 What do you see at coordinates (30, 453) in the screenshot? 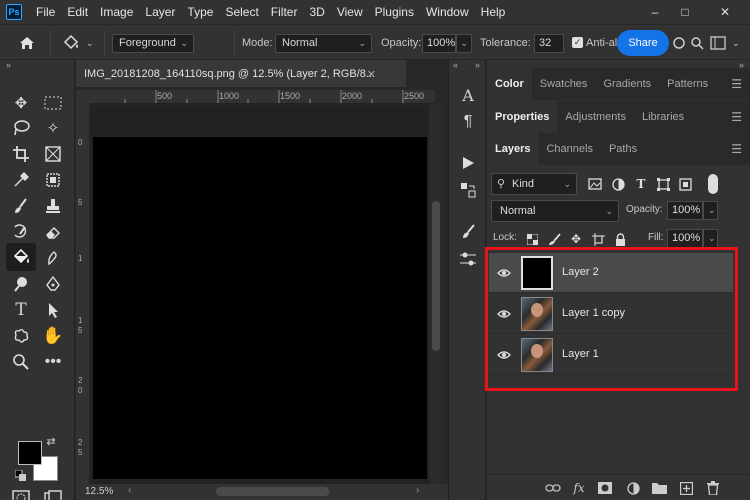
I see `foreground-color-swatch` at bounding box center [30, 453].